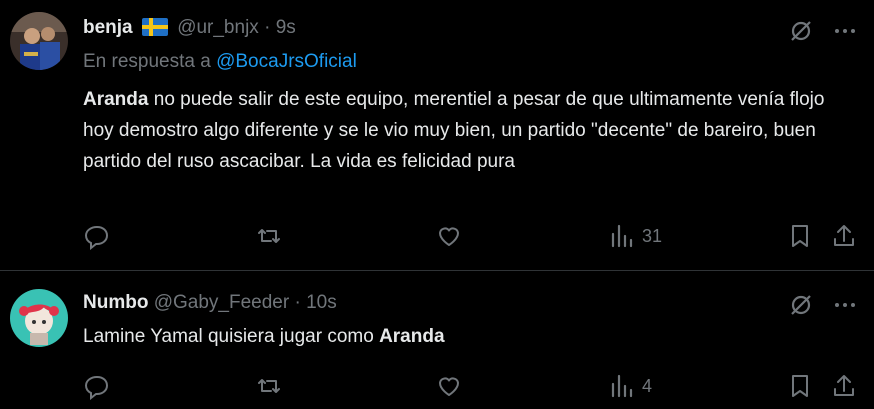  What do you see at coordinates (286, 27) in the screenshot?
I see `timestamp: 9s` at bounding box center [286, 27].